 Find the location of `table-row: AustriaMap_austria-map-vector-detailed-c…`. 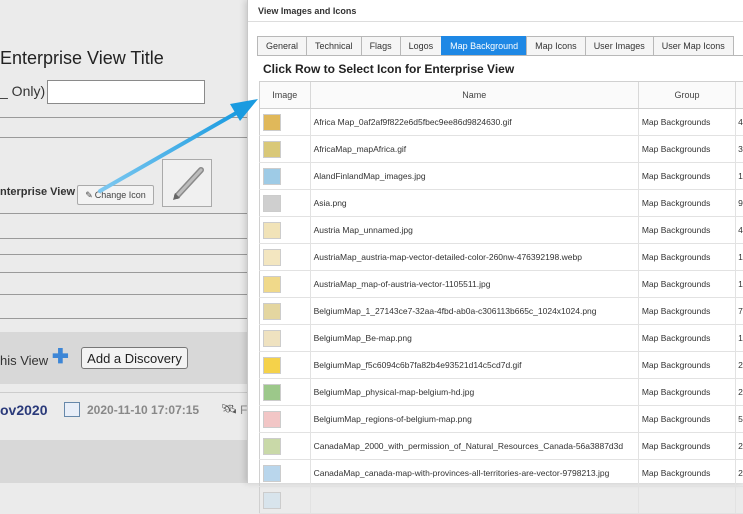

table-row: AustriaMap_austria-map-vector-detailed-c… is located at coordinates (501, 257).